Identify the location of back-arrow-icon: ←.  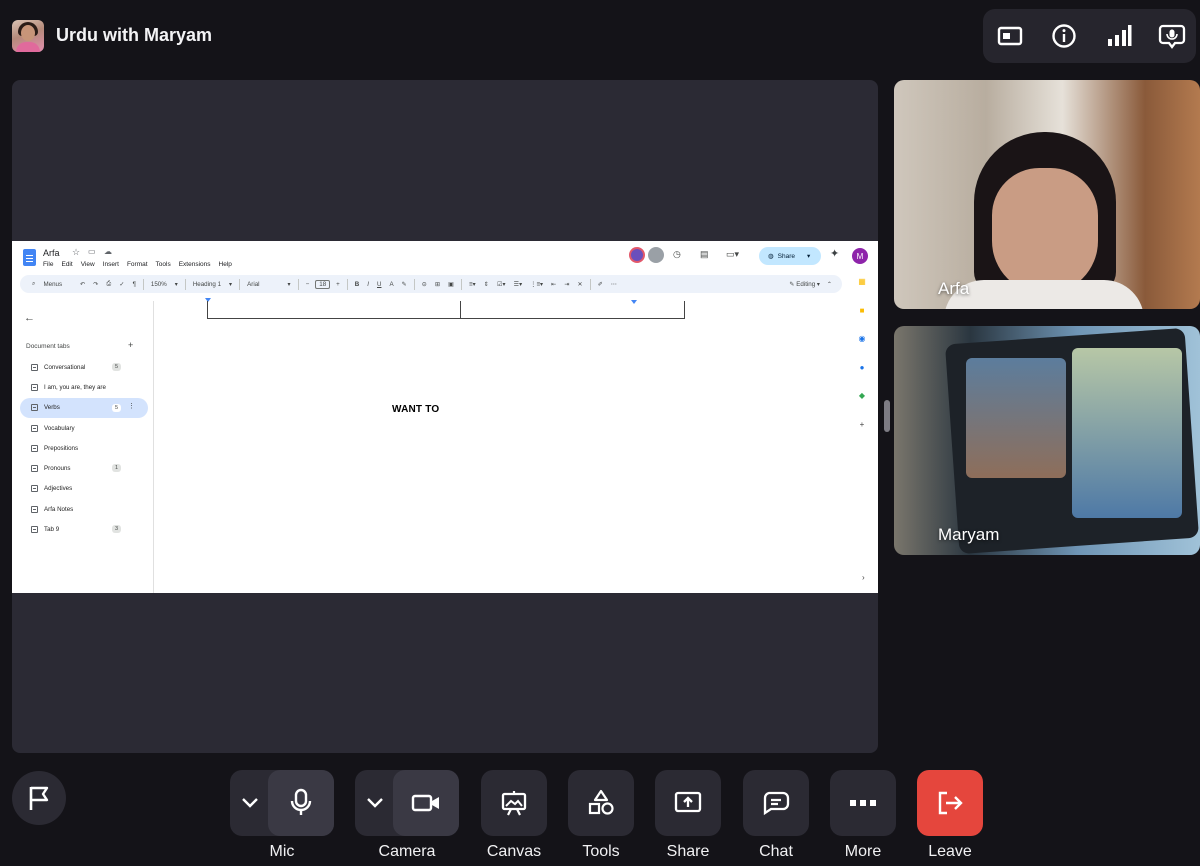
(29, 318).